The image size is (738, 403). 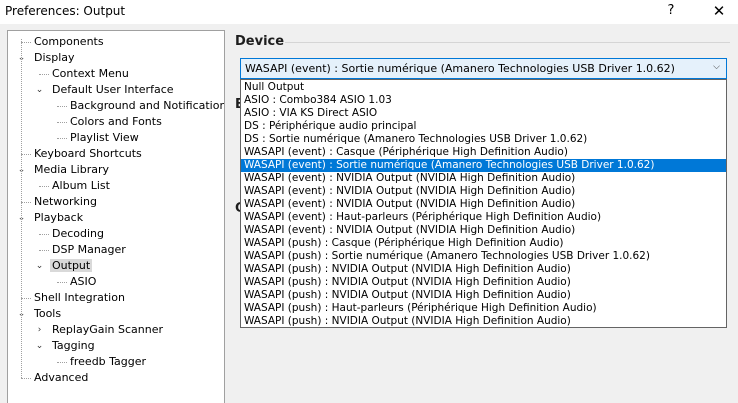 I want to click on tree-item-label: Decoding, so click(x=78, y=233).